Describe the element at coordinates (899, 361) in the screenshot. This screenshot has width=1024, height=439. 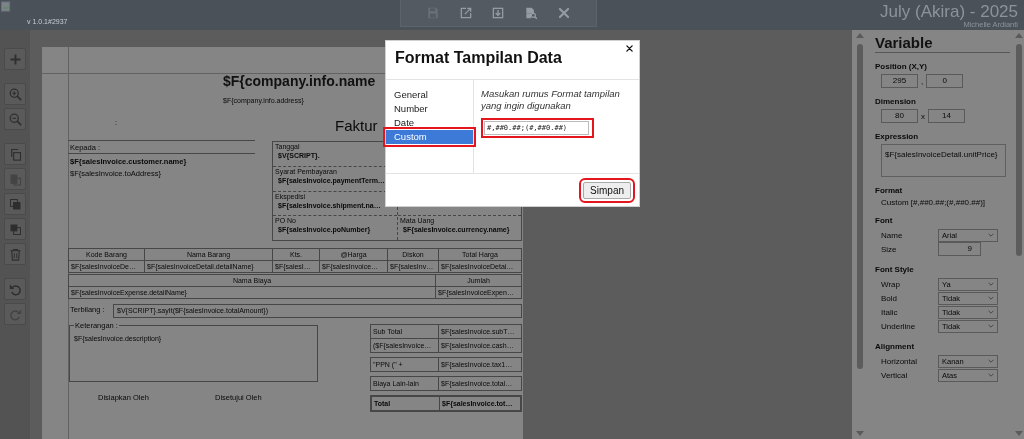
I see `field-label: Horizontal` at that location.